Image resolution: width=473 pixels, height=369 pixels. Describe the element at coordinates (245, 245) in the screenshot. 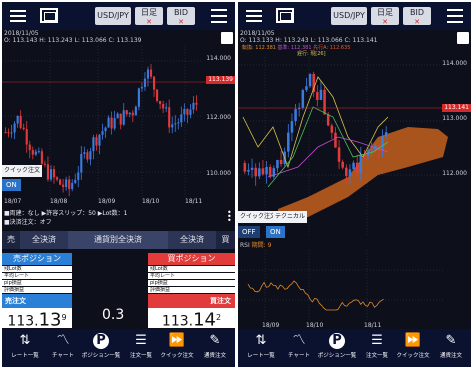

I see `rsi-title: RSI` at that location.